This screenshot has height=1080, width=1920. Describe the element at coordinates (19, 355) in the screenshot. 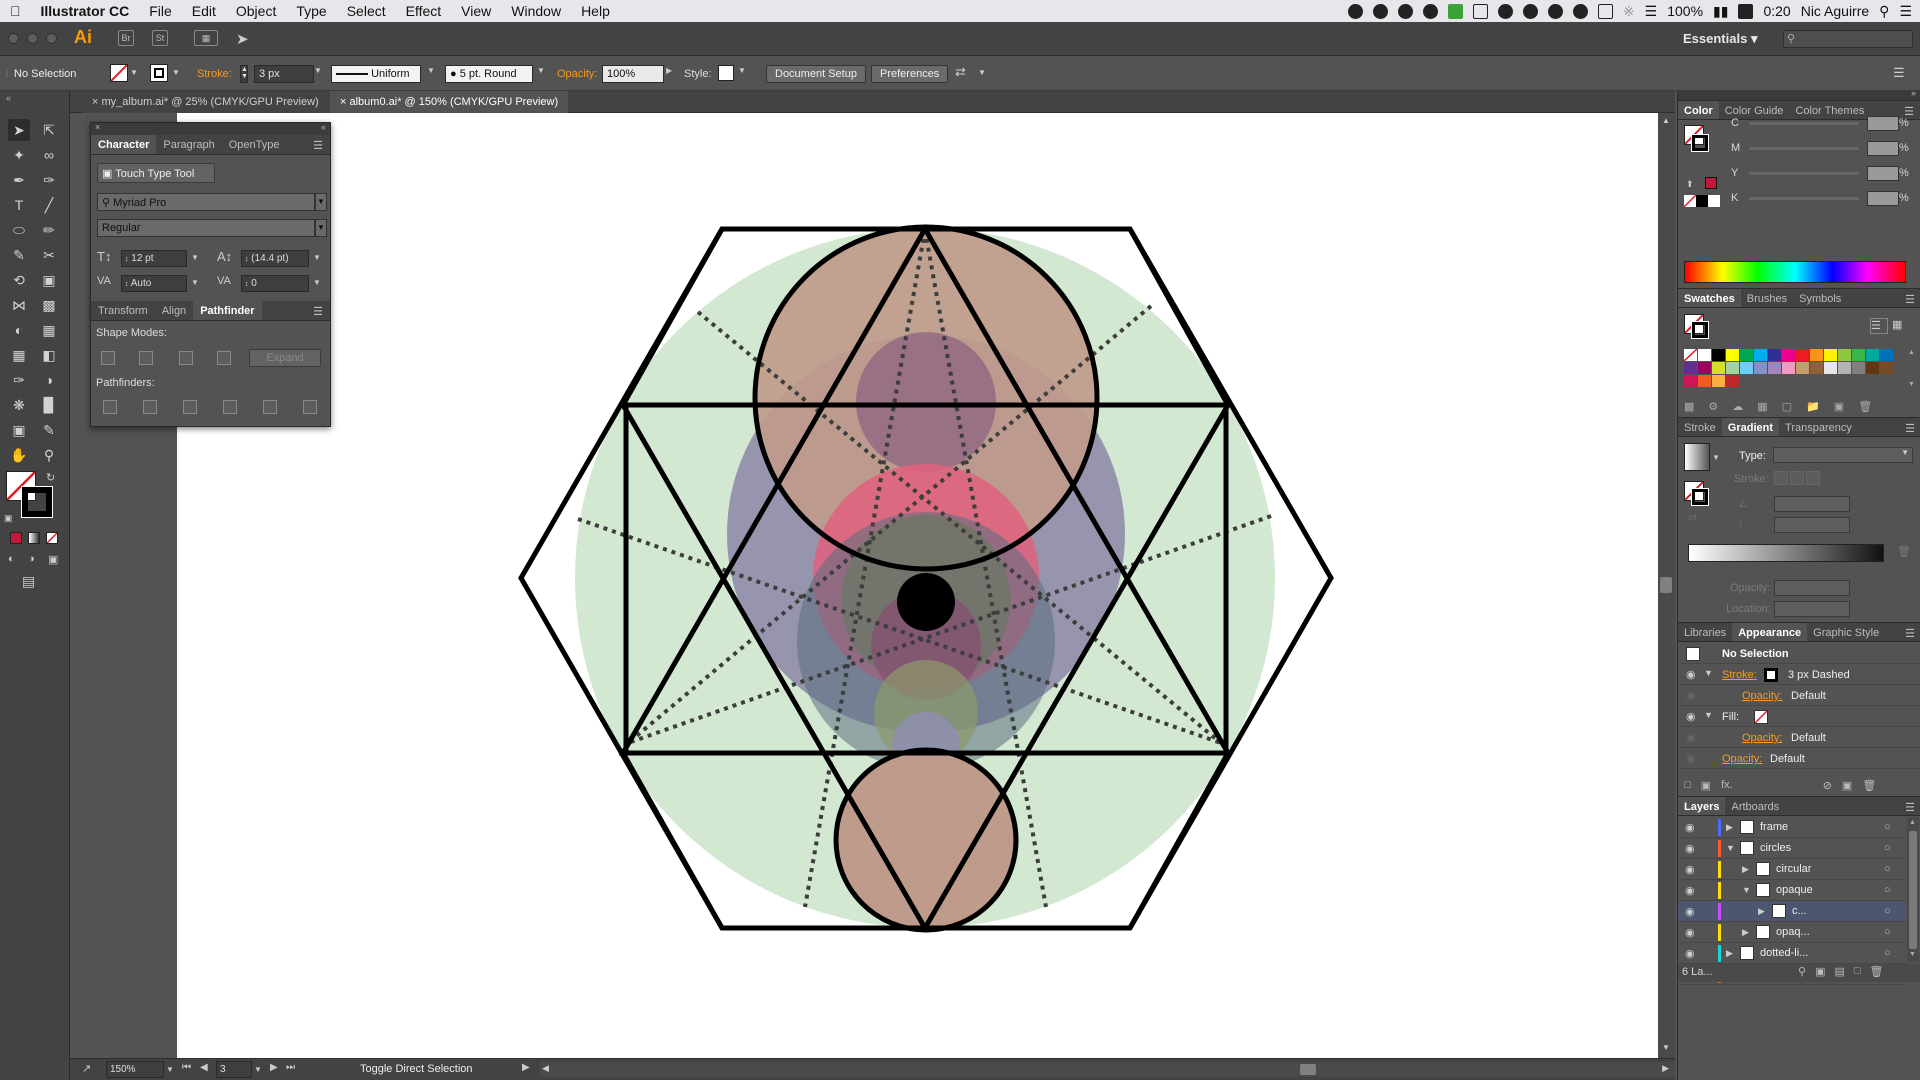

I see `mesh-tool-icon: ▦` at that location.